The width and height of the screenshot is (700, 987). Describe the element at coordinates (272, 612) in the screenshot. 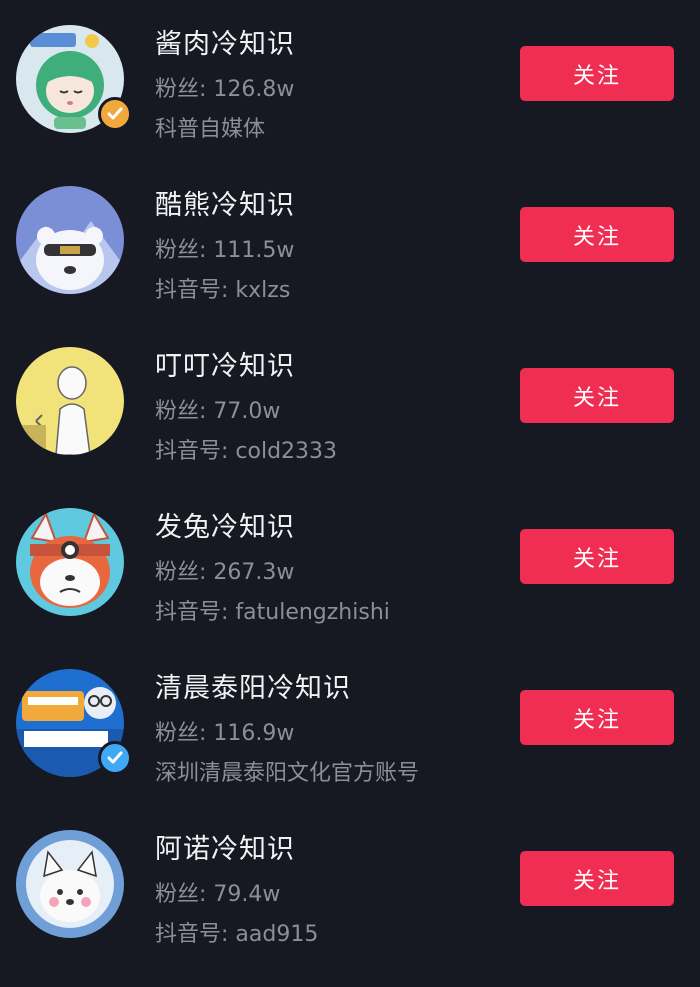

I see `account-description: 抖音号: fatulengzhishi` at that location.